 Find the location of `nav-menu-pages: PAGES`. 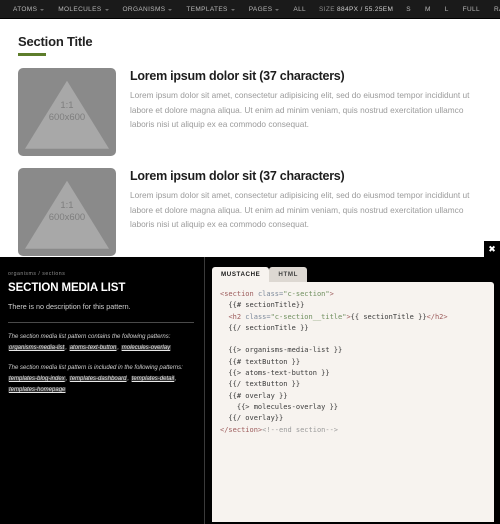

nav-menu-pages: PAGES is located at coordinates (264, 9).